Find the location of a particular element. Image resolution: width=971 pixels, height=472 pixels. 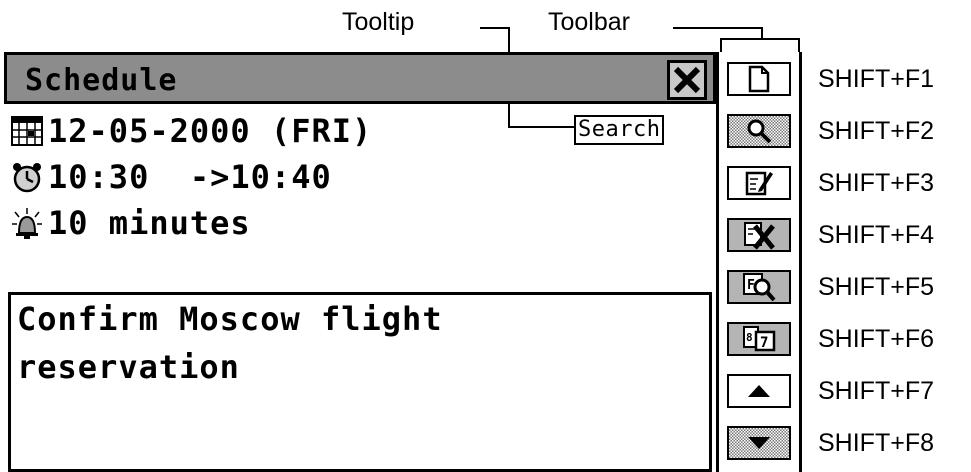

find-view-button: F is located at coordinates (759, 287).